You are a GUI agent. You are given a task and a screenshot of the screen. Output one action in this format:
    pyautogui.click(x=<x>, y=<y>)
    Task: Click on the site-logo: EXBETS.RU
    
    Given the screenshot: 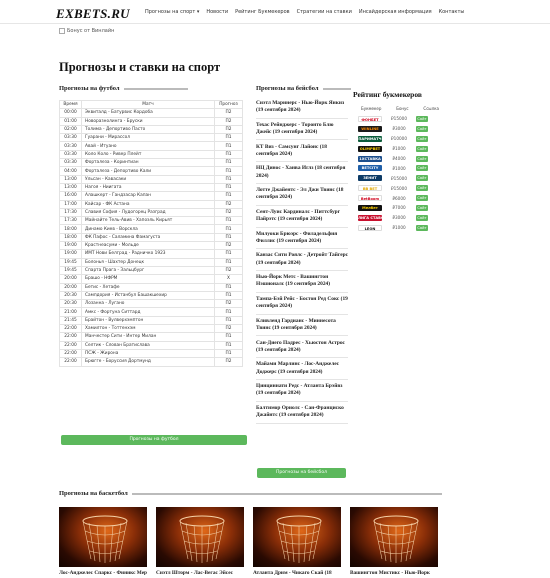 What is the action you would take?
    pyautogui.click(x=93, y=14)
    